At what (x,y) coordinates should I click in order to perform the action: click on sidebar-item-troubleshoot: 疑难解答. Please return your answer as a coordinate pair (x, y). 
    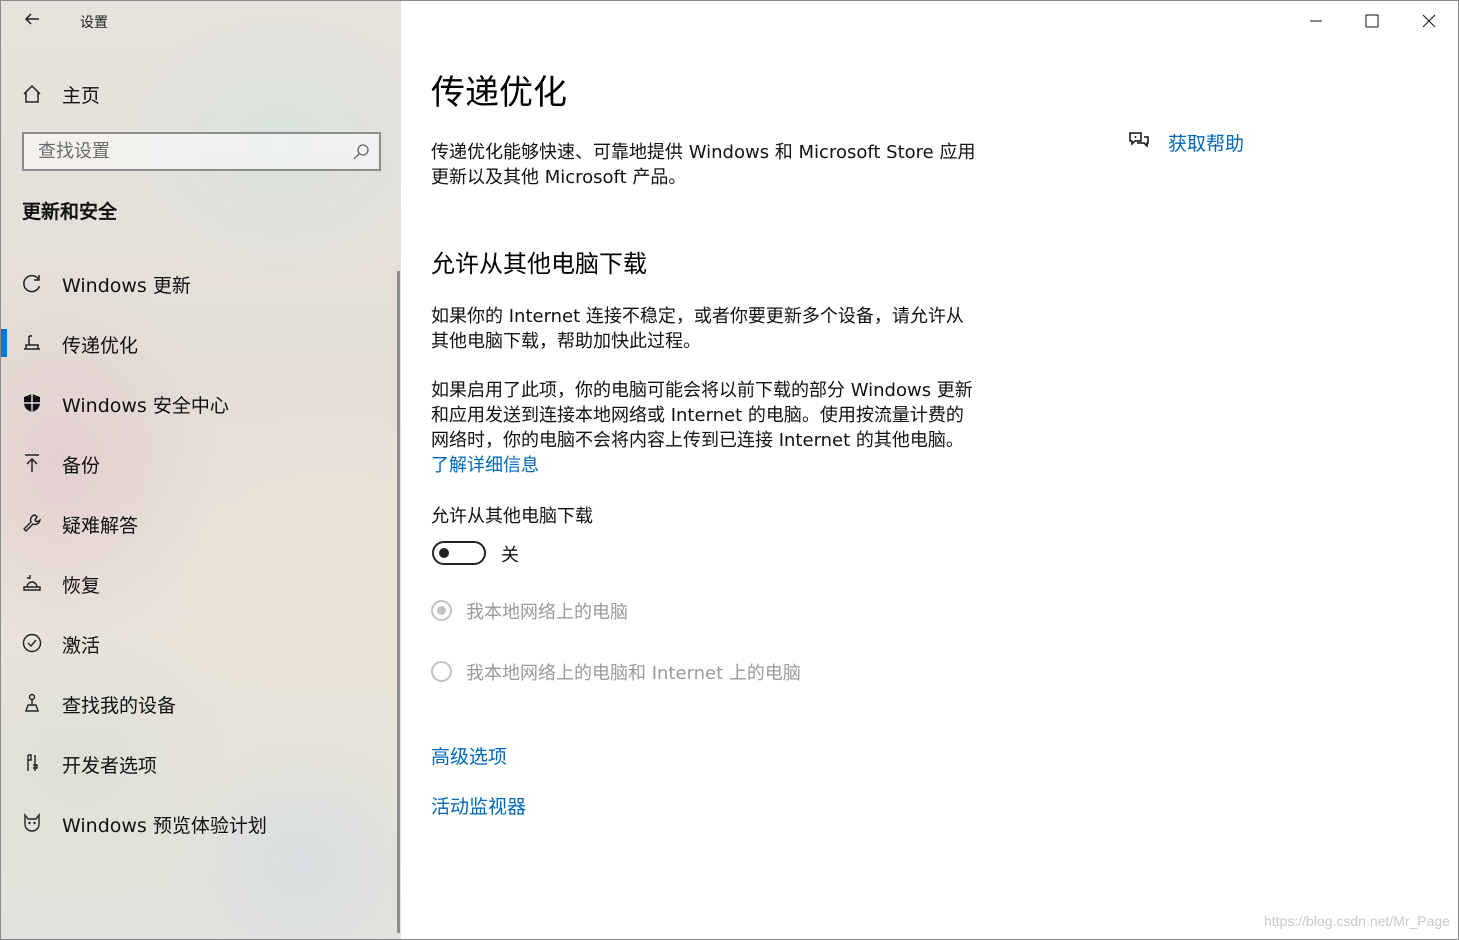
    Looking at the image, I should click on (199, 523).